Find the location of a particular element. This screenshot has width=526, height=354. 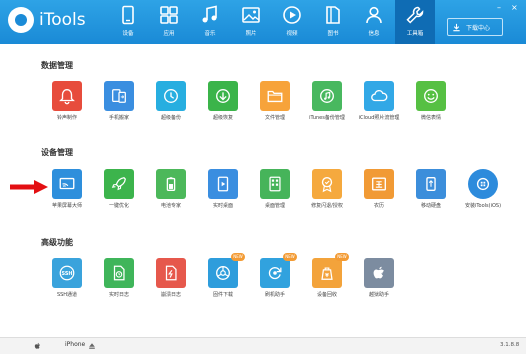

tool-battery-expert is located at coordinates (171, 184).